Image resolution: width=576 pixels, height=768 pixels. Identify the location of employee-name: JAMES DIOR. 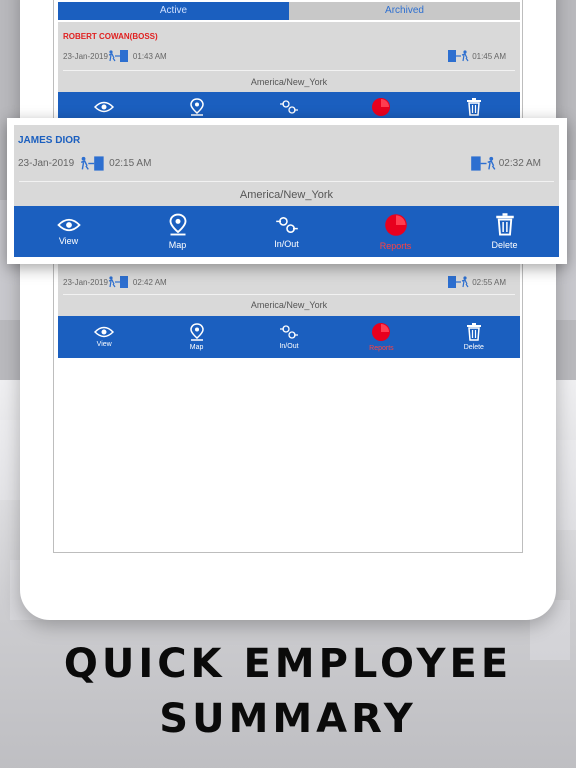
(49, 140).